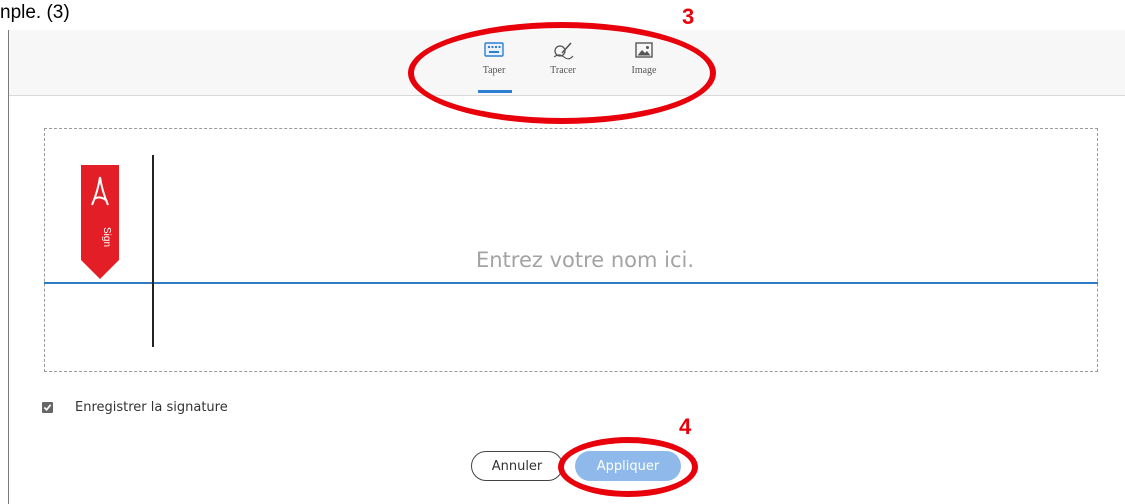 The height and width of the screenshot is (504, 1125). What do you see at coordinates (35, 12) in the screenshot?
I see `caption-text: nple. (3)` at bounding box center [35, 12].